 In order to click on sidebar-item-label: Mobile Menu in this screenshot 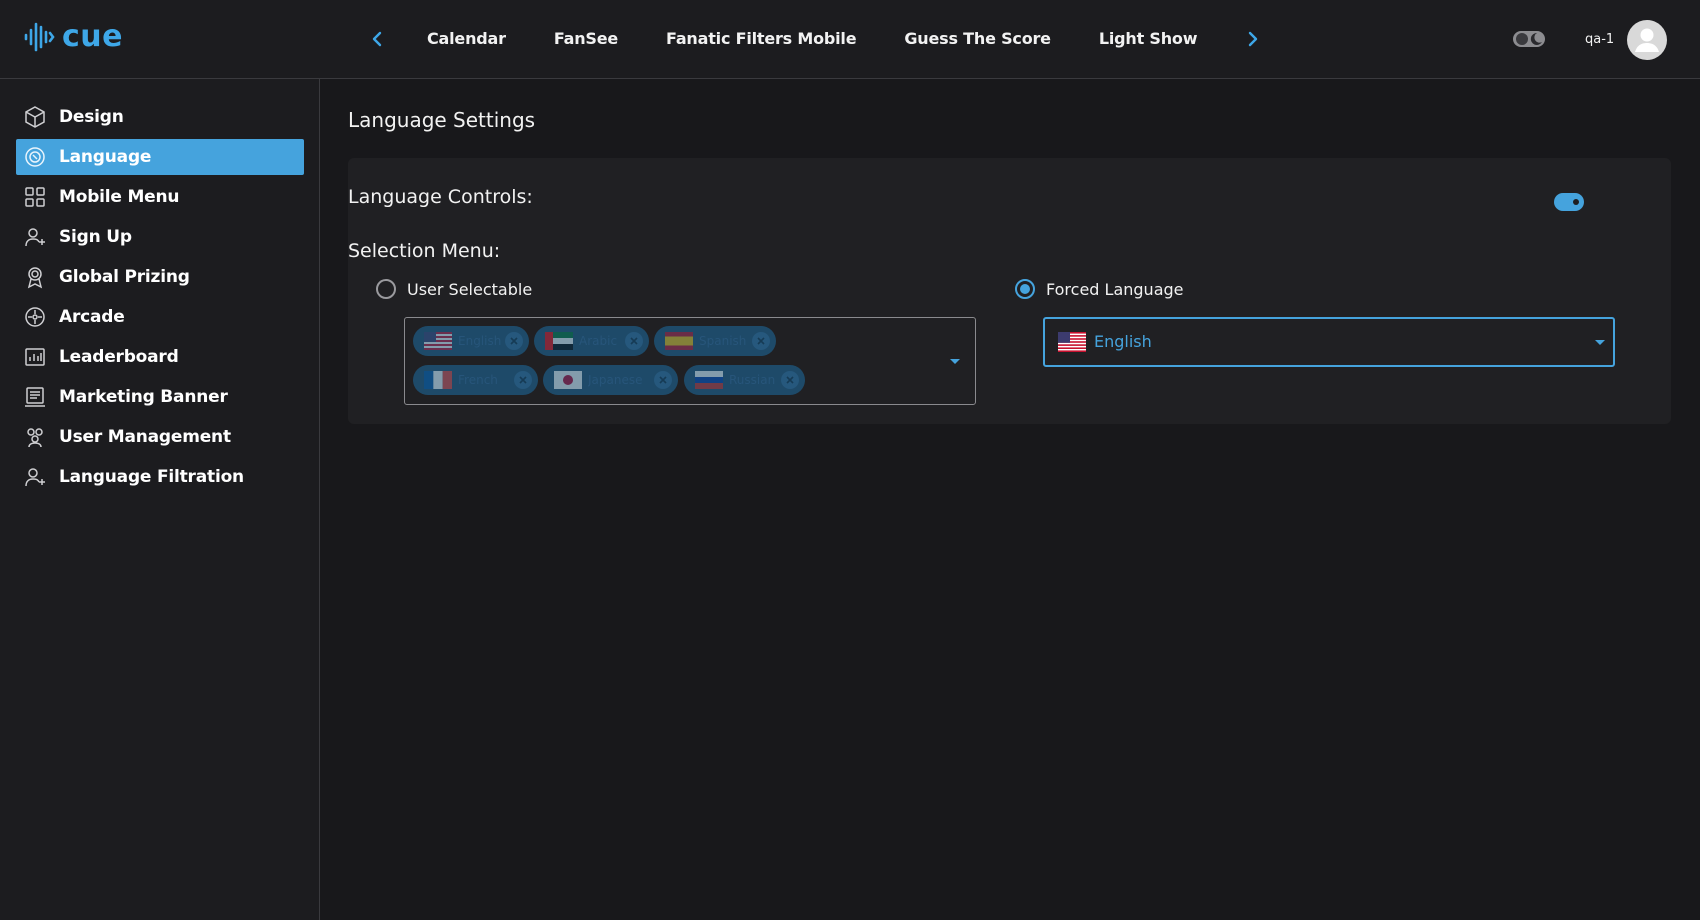, I will do `click(119, 197)`.